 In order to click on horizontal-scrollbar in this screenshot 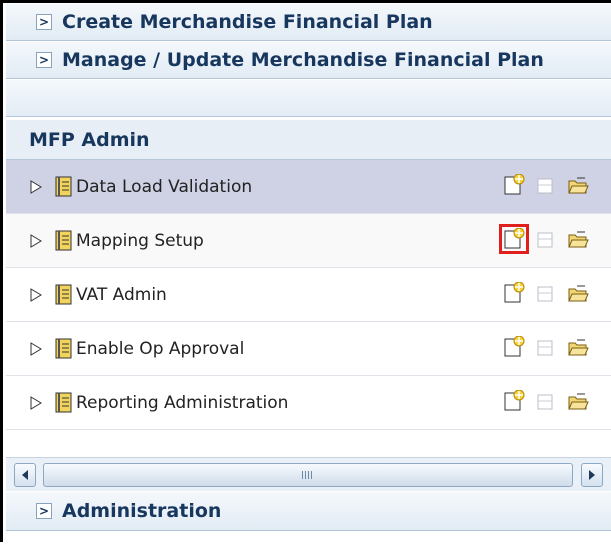, I will do `click(308, 474)`.